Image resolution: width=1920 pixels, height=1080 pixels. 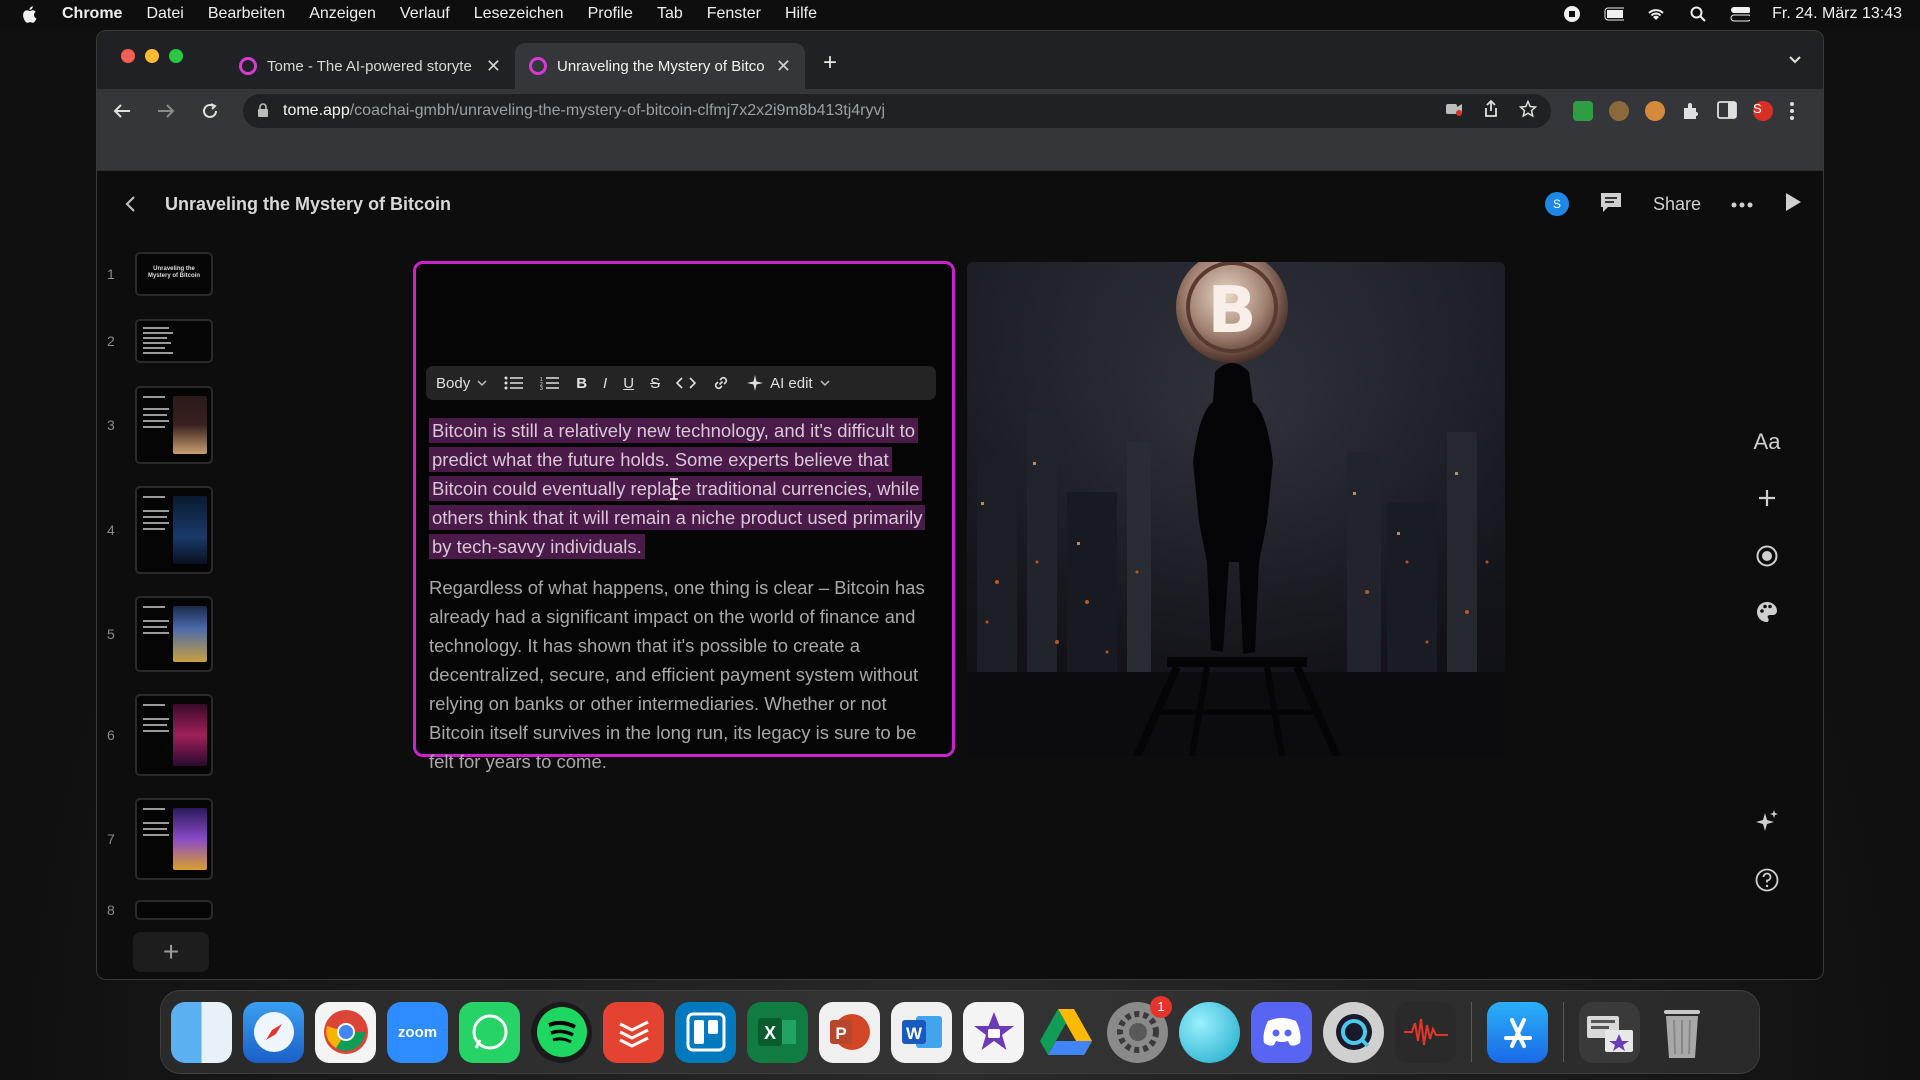 I want to click on trash-icon, so click(x=1681, y=1032).